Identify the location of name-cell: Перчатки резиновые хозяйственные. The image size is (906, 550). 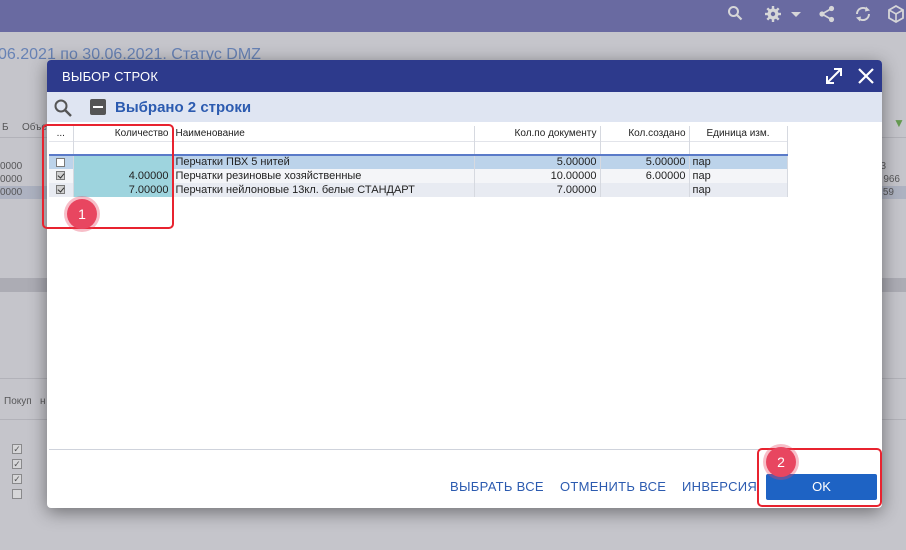
(323, 176).